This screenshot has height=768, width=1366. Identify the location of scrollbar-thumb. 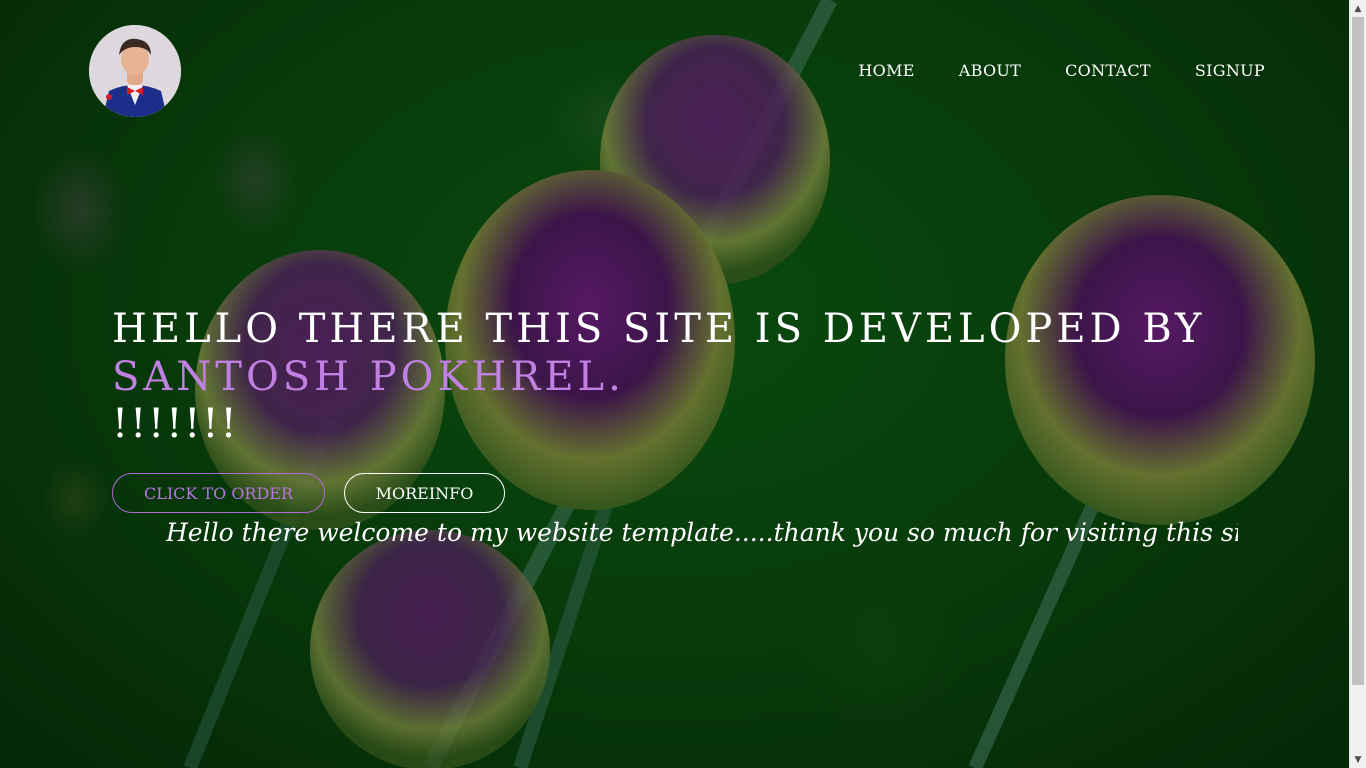
(1358, 351).